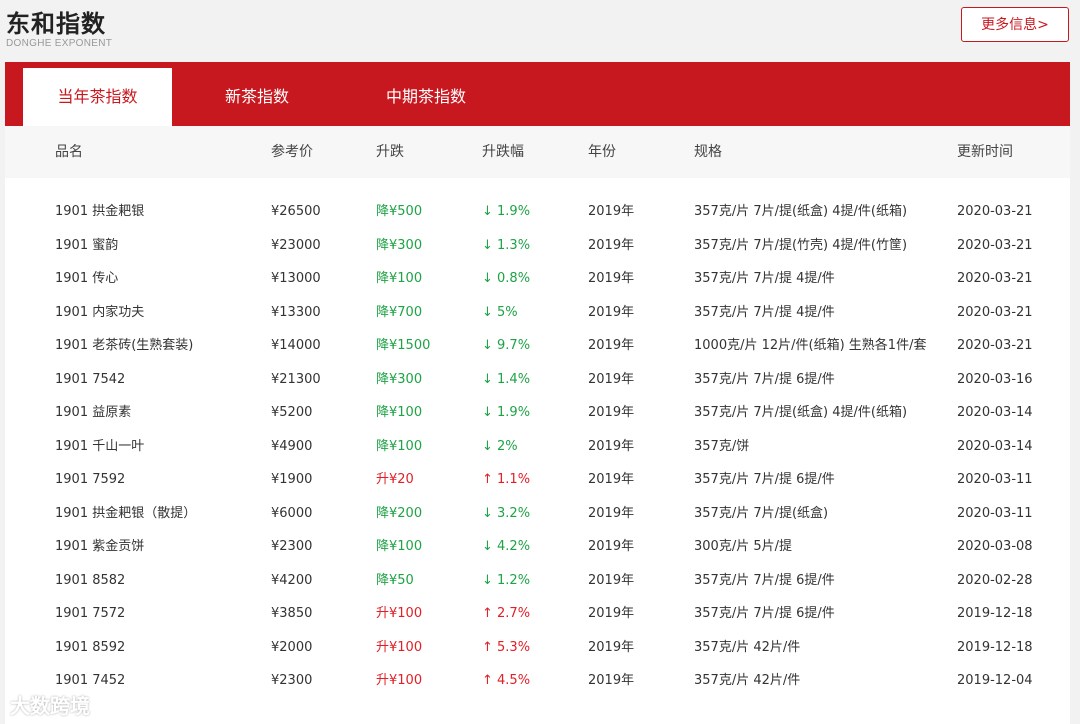 The height and width of the screenshot is (724, 1080). I want to click on cell-change-pct: ↑ 2.7%, so click(506, 613).